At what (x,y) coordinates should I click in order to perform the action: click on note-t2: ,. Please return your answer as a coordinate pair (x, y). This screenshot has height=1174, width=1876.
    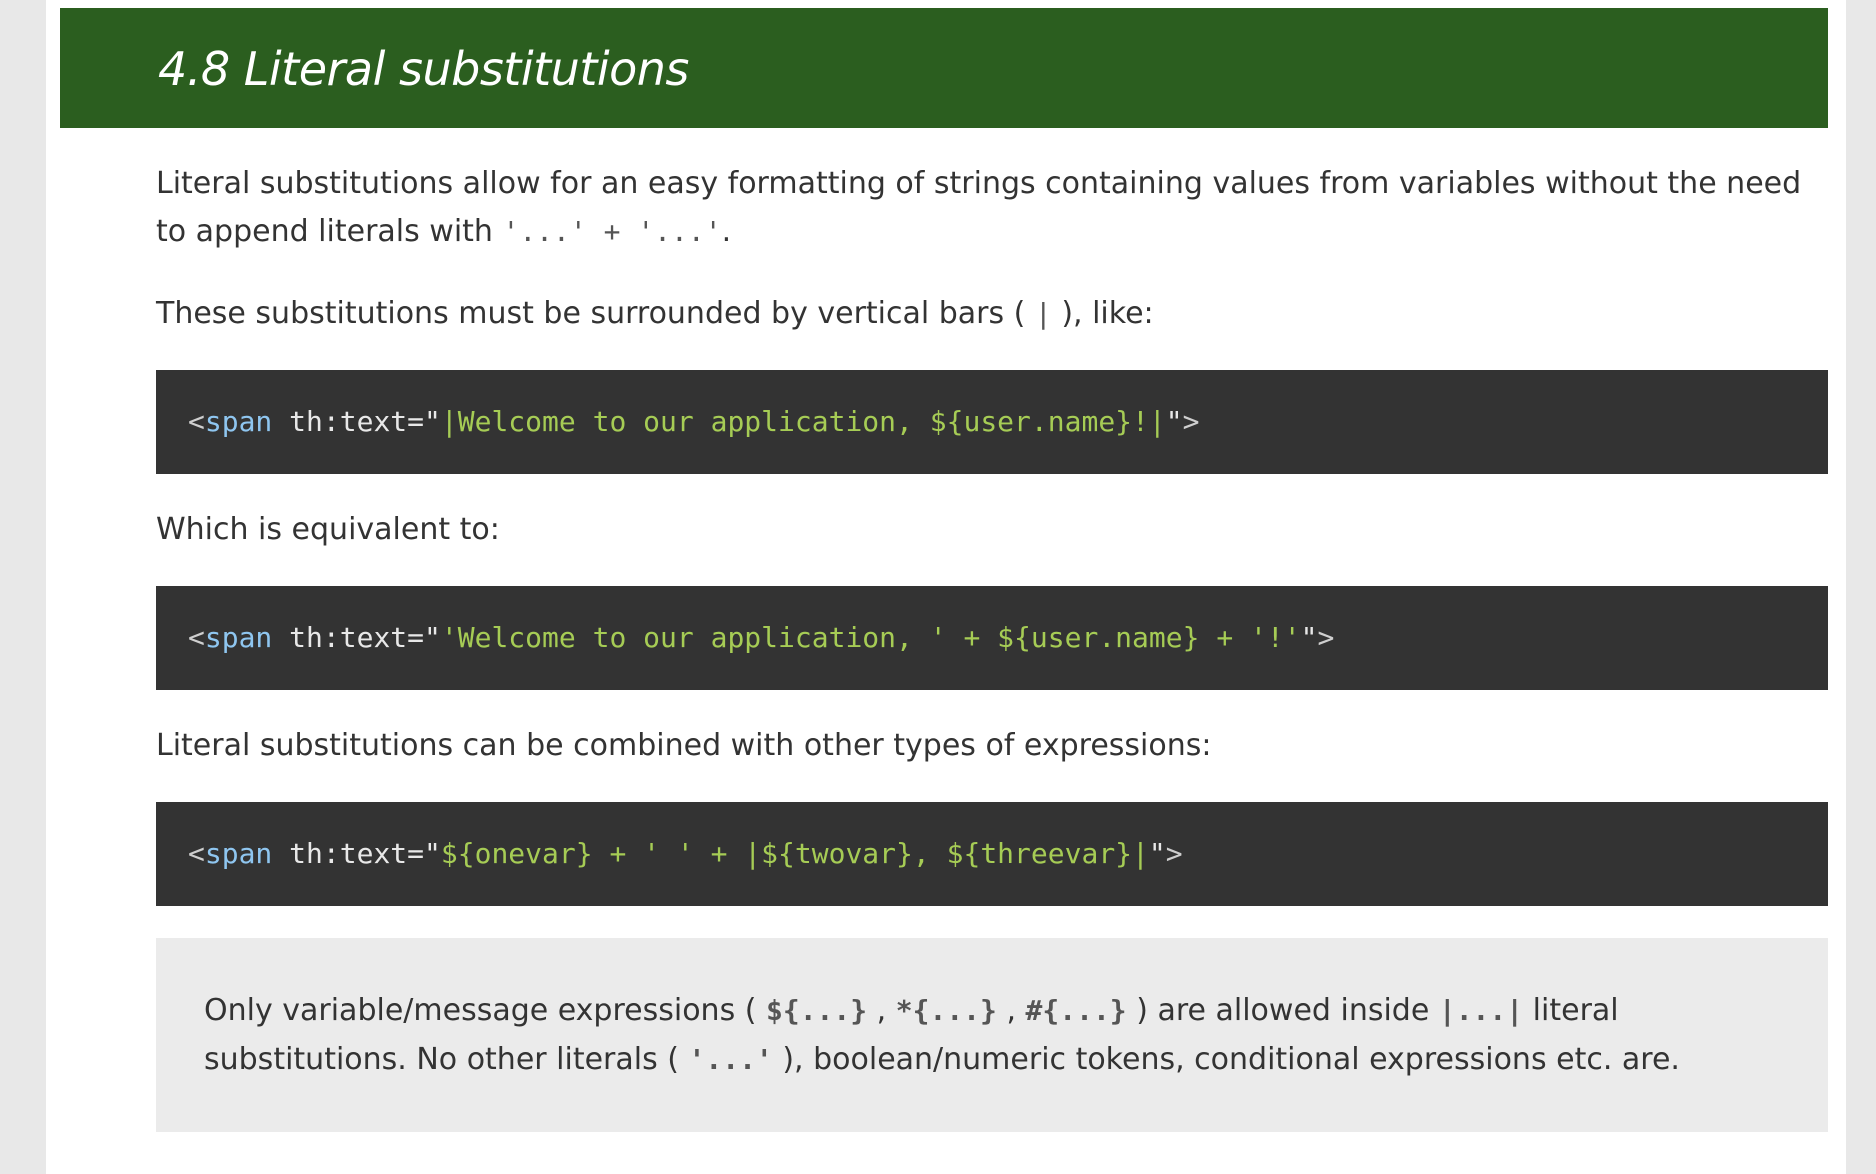
    Looking at the image, I should click on (881, 1010).